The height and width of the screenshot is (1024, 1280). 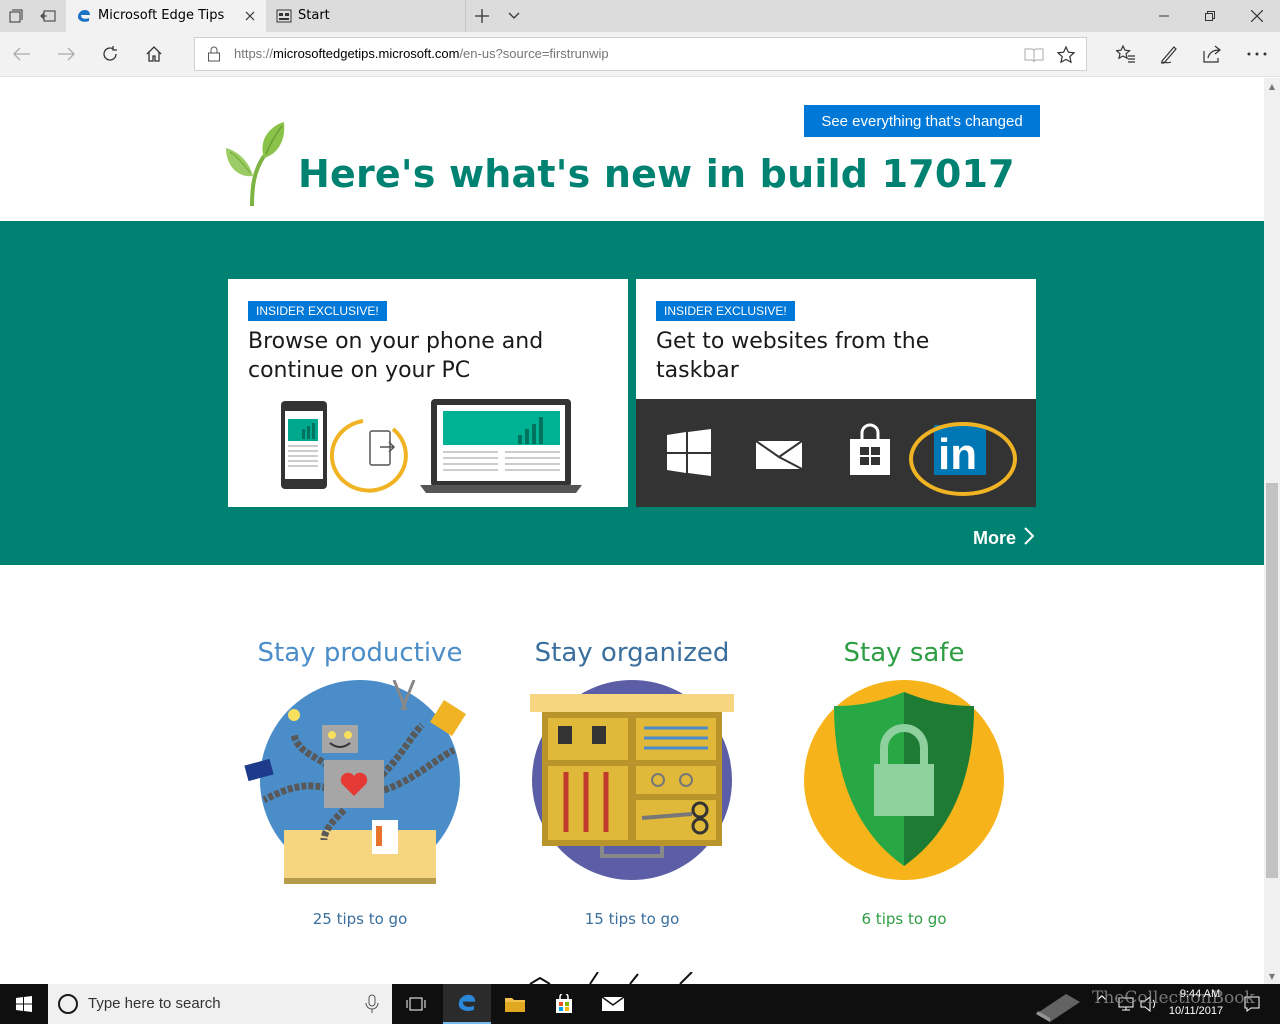 I want to click on scroll-down-icon: ▼, so click(x=1272, y=976).